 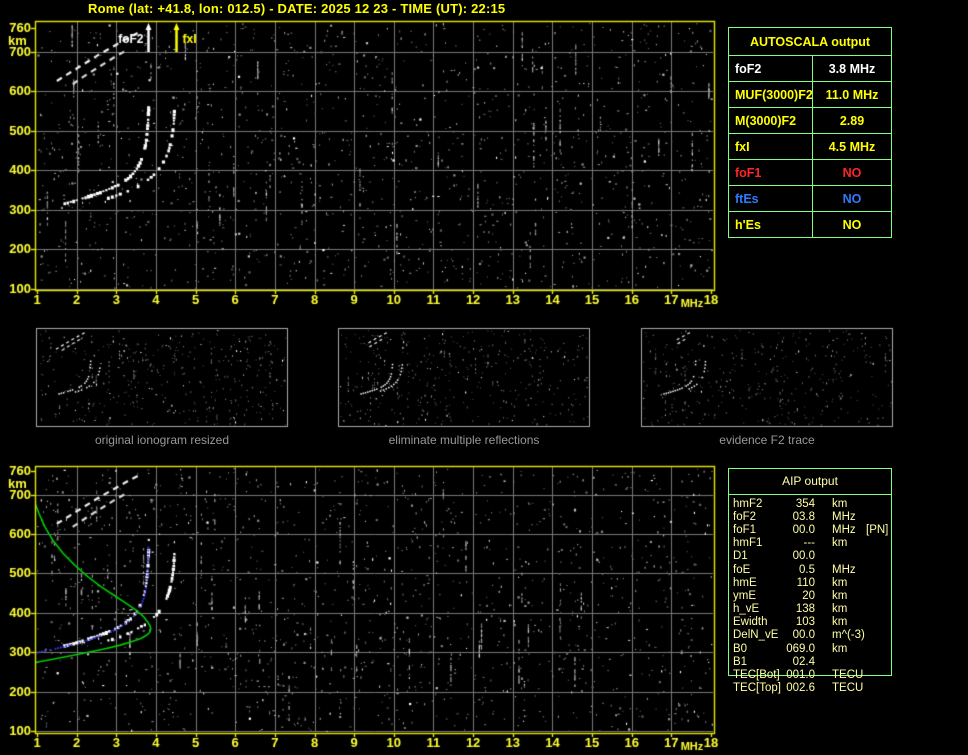 I want to click on aip-row-foE: foE 0.5 MHz, so click(x=833, y=569).